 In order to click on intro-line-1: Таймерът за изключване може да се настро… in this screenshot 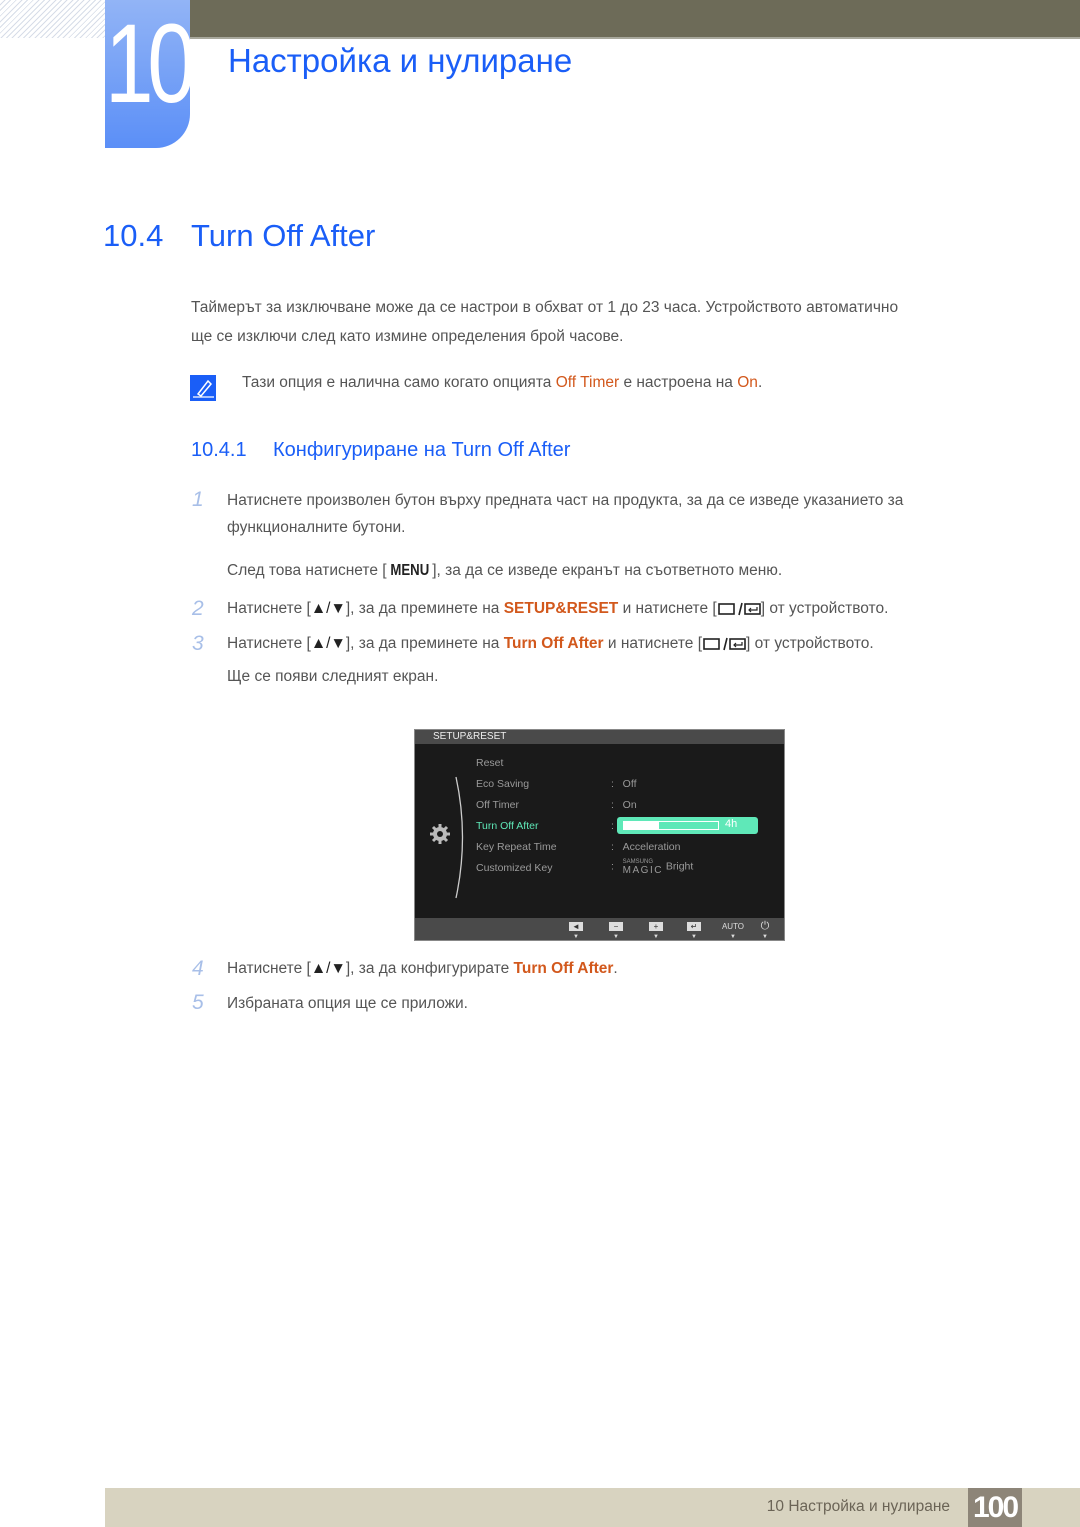, I will do `click(545, 307)`.